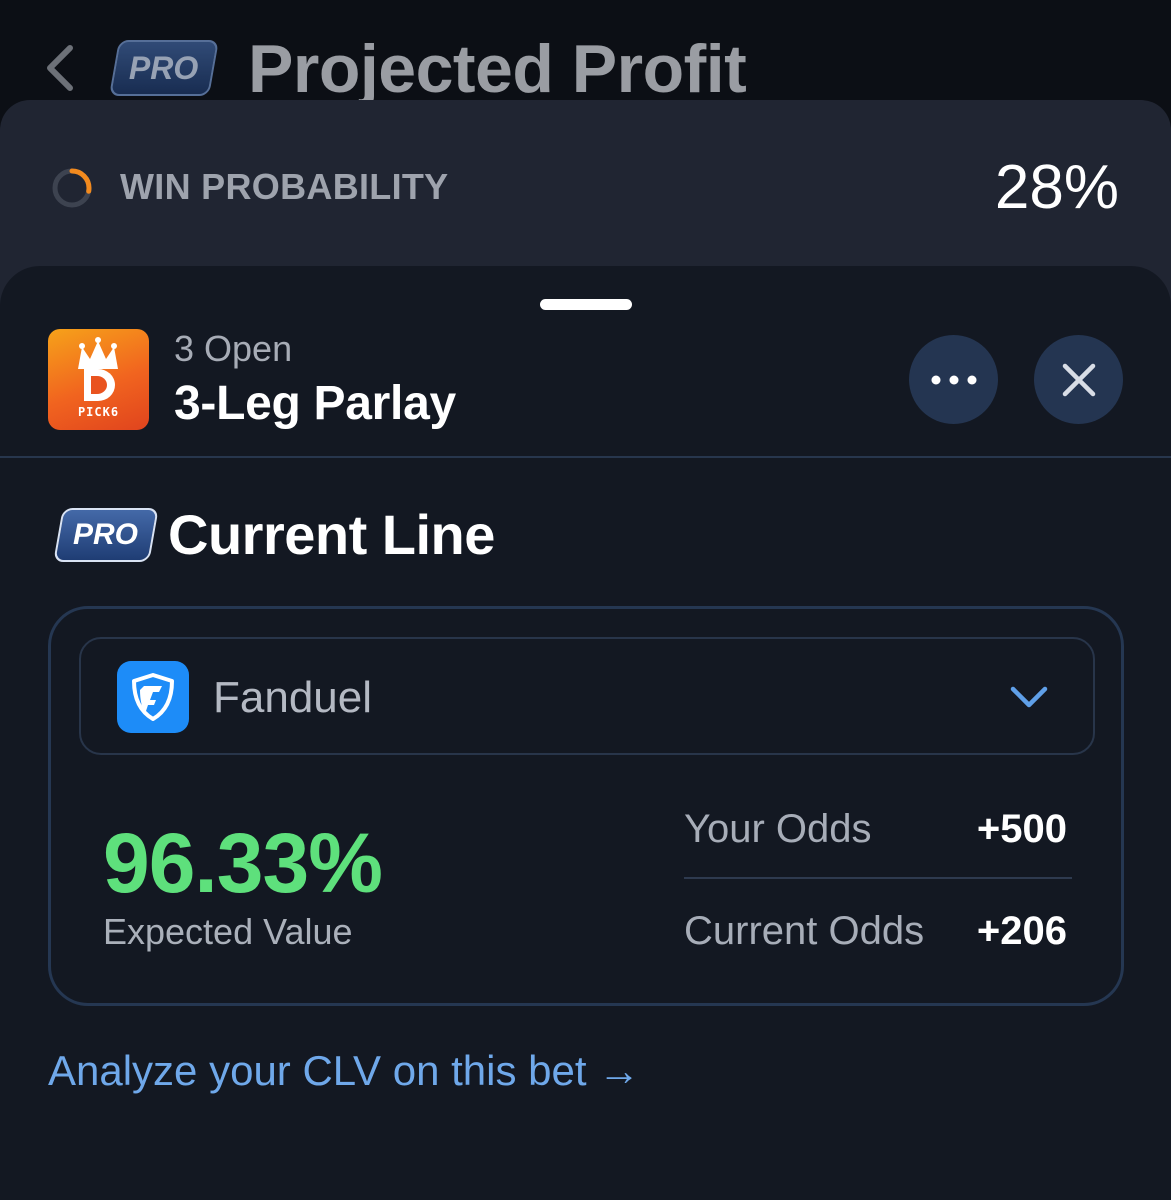  I want to click on close-icon, so click(1078, 379).